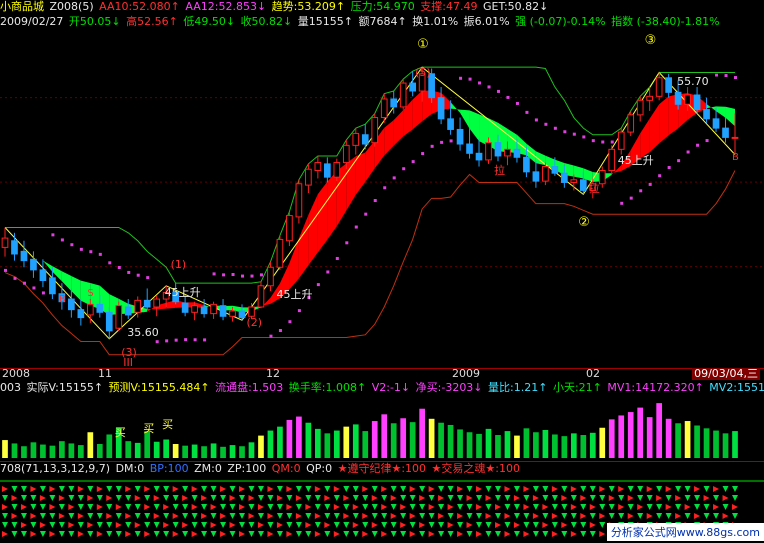 This screenshot has height=543, width=764. I want to click on high-price-label: 55.70, so click(693, 81).